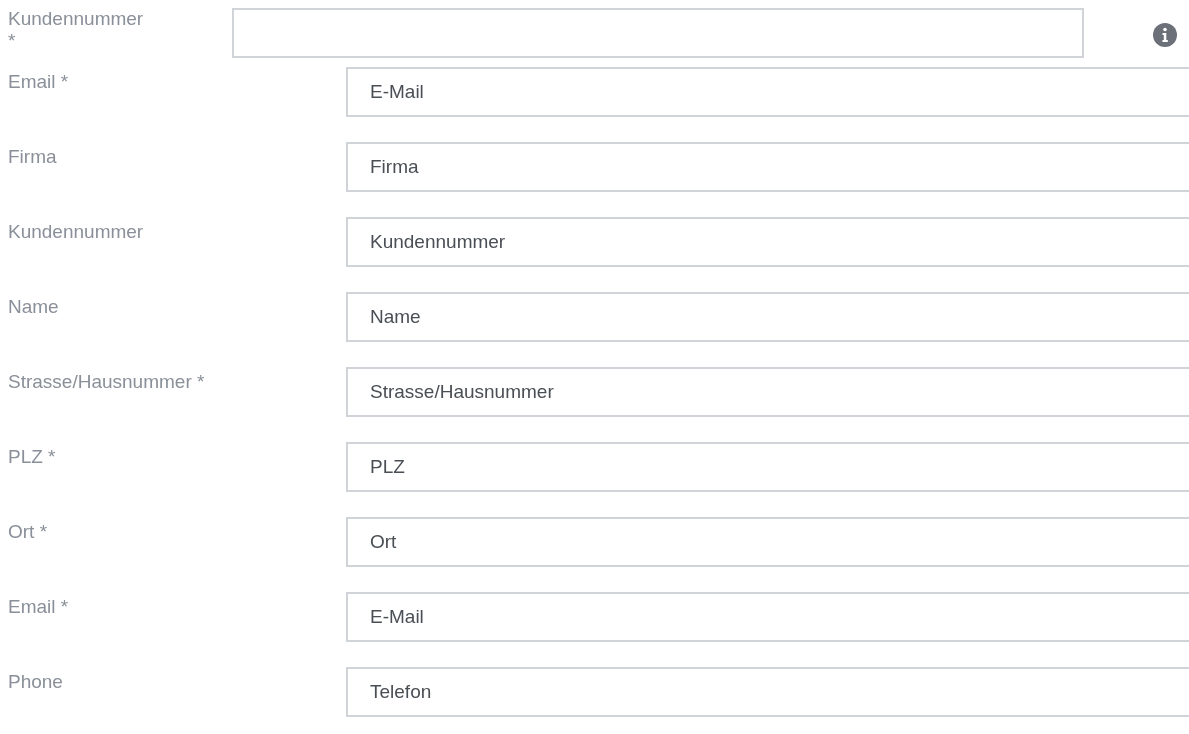 The image size is (1189, 734). I want to click on customer-number-field, so click(658, 33).